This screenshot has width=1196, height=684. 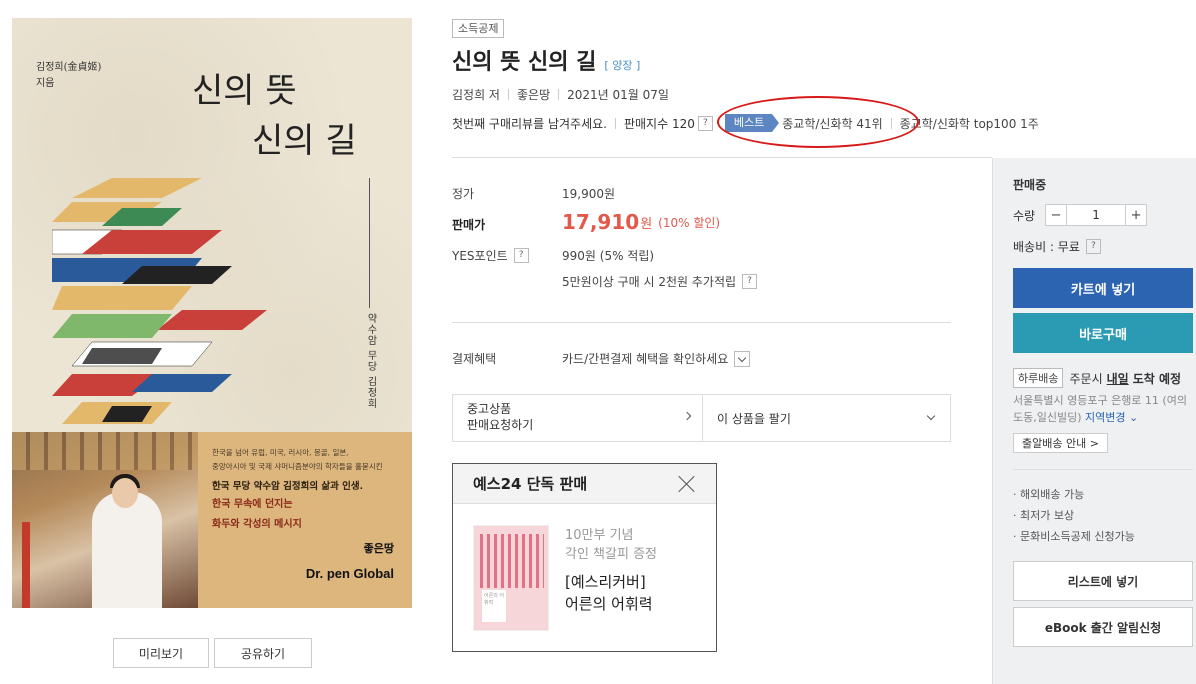 What do you see at coordinates (969, 123) in the screenshot?
I see `top100-link: 종교학/신화학 top100 1주` at bounding box center [969, 123].